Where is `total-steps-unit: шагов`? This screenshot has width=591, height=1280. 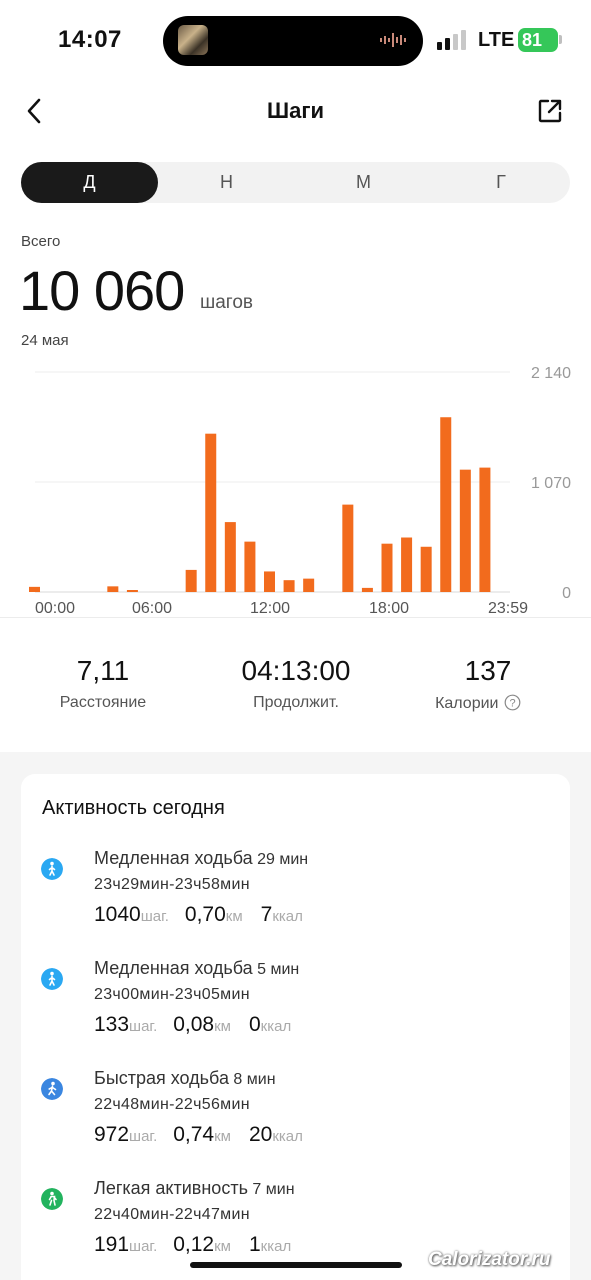 total-steps-unit: шагов is located at coordinates (226, 302).